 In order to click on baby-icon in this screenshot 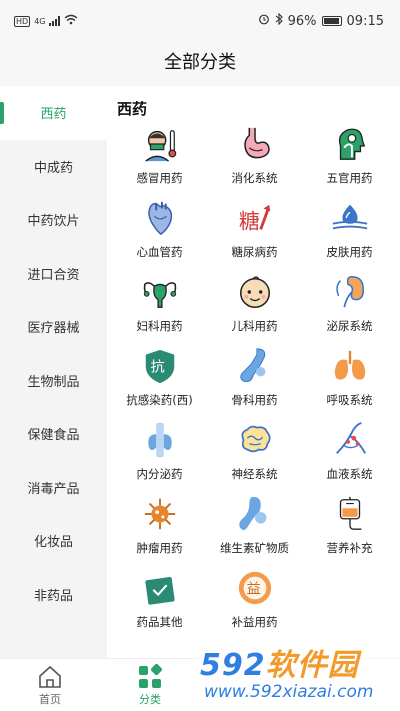, I will do `click(255, 292)`.